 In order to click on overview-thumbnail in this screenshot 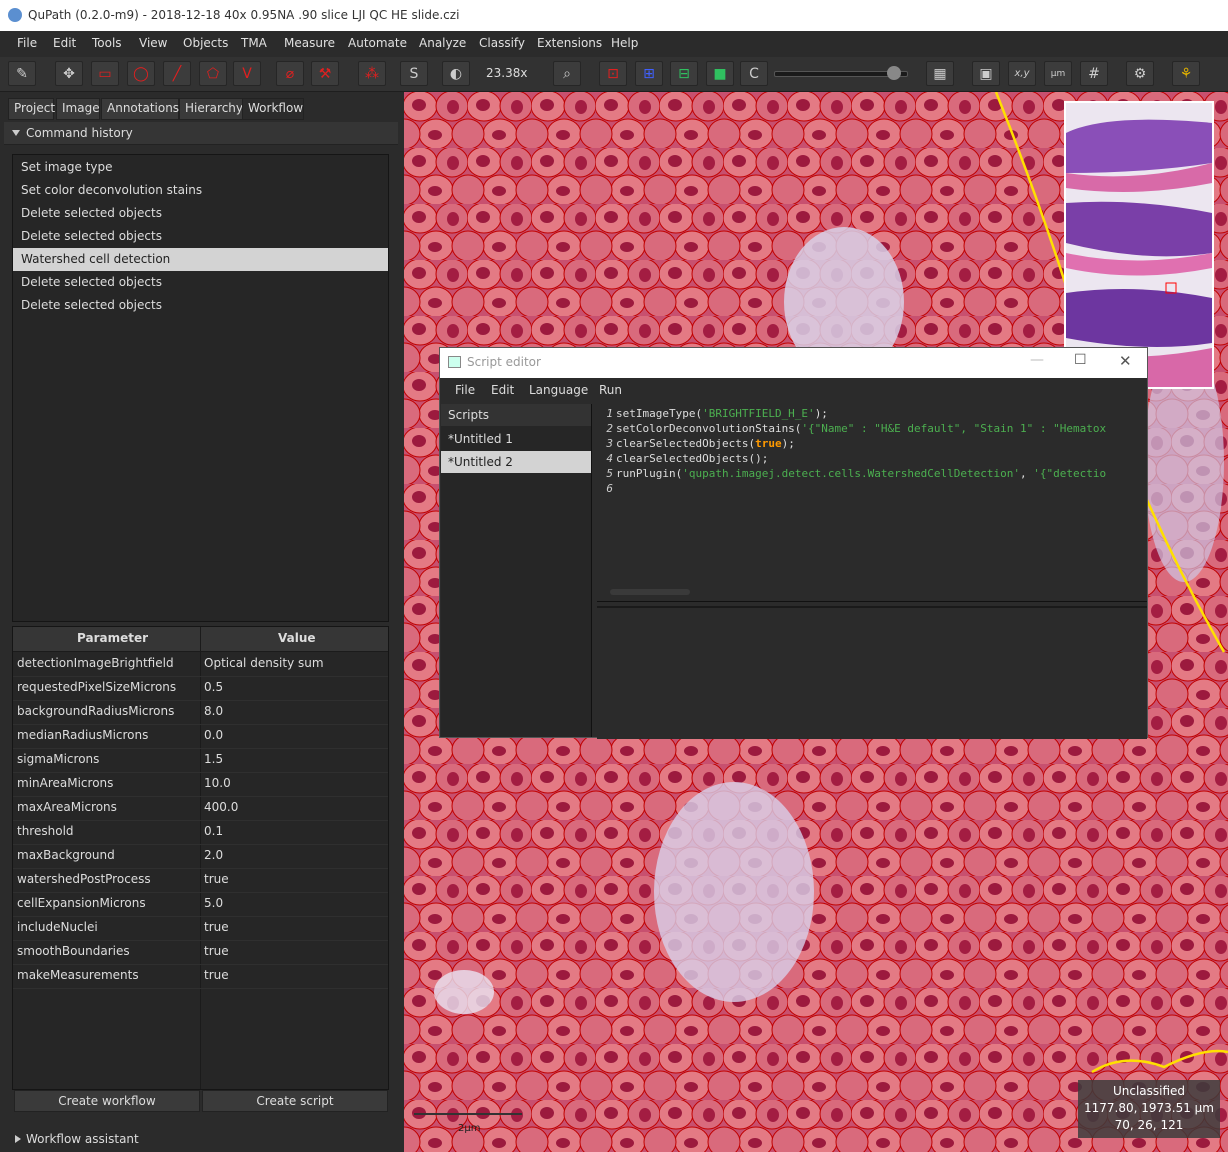, I will do `click(1139, 245)`.